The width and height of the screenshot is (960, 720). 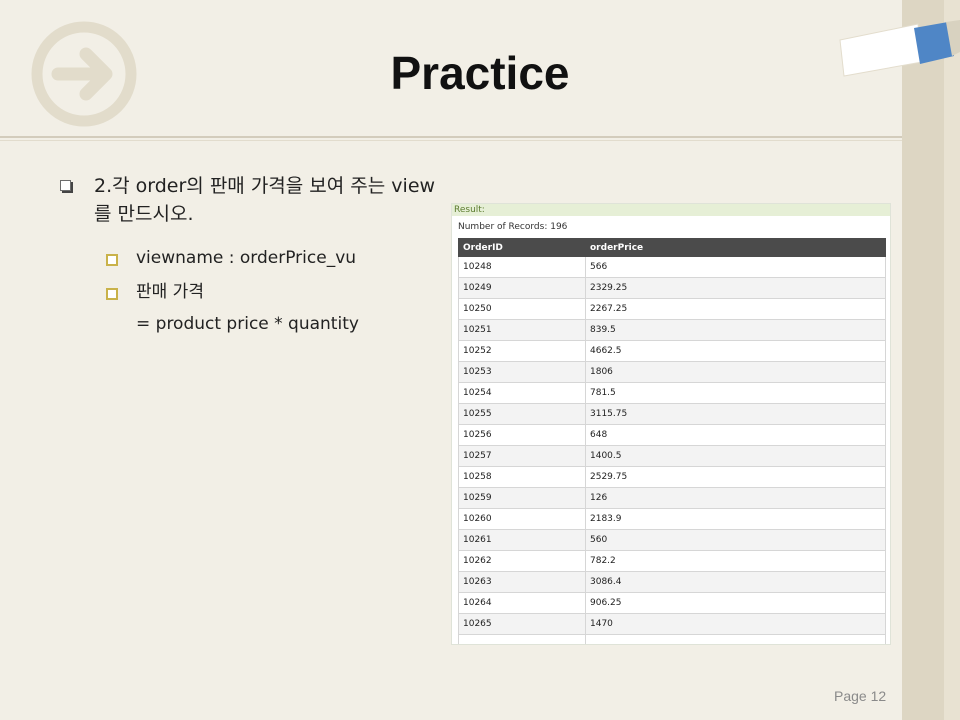 What do you see at coordinates (735, 372) in the screenshot?
I see `cell-orderprice: 1806` at bounding box center [735, 372].